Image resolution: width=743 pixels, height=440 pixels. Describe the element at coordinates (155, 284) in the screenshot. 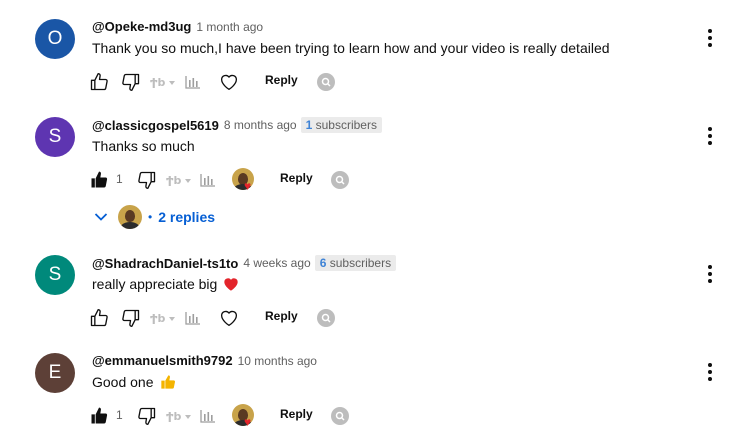

I see `comment-text-content: really appreciate big` at that location.